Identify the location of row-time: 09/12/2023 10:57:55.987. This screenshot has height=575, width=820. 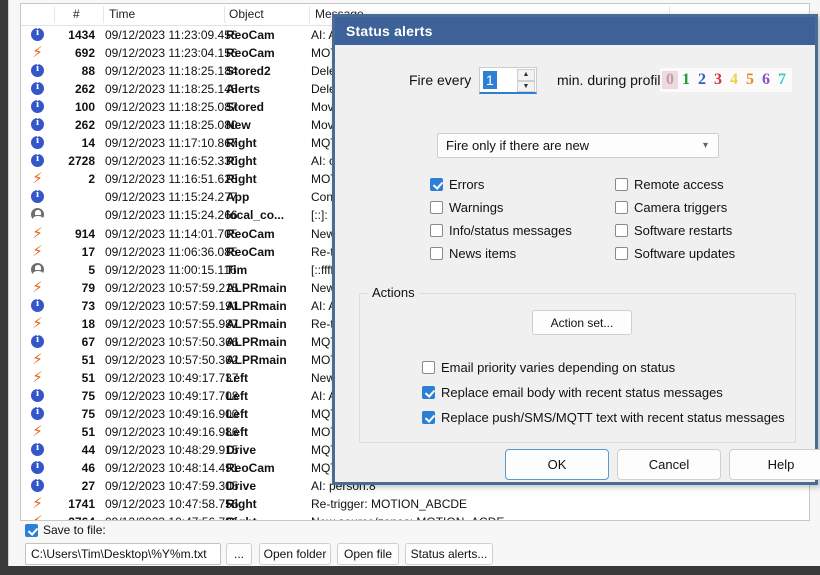
(172, 323).